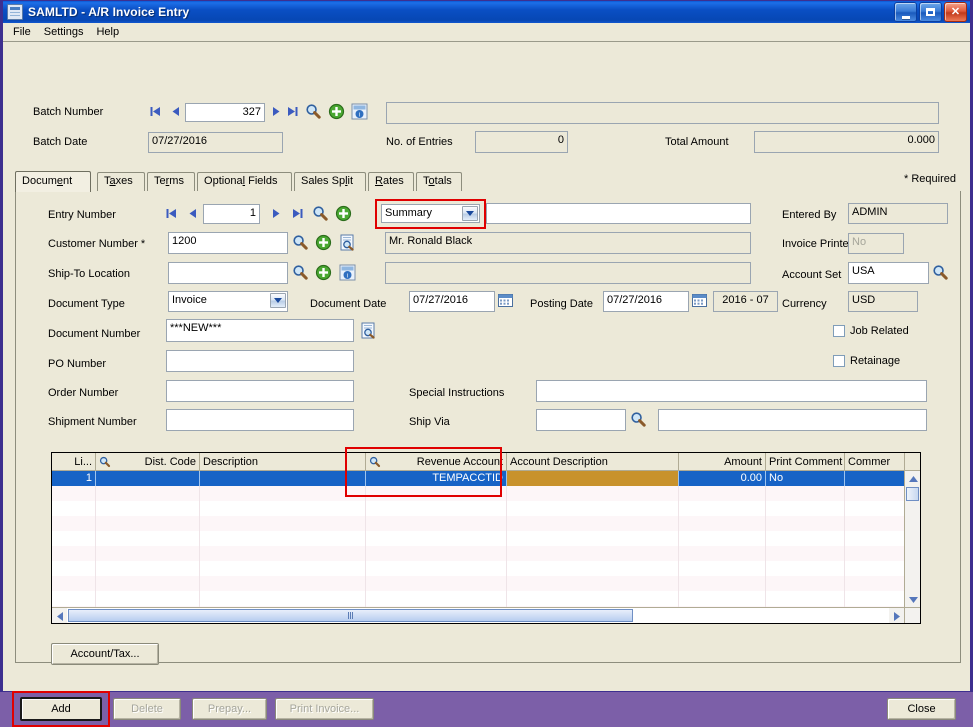 The width and height of the screenshot is (973, 727). Describe the element at coordinates (283, 461) in the screenshot. I see `grid-header-description: Description` at that location.